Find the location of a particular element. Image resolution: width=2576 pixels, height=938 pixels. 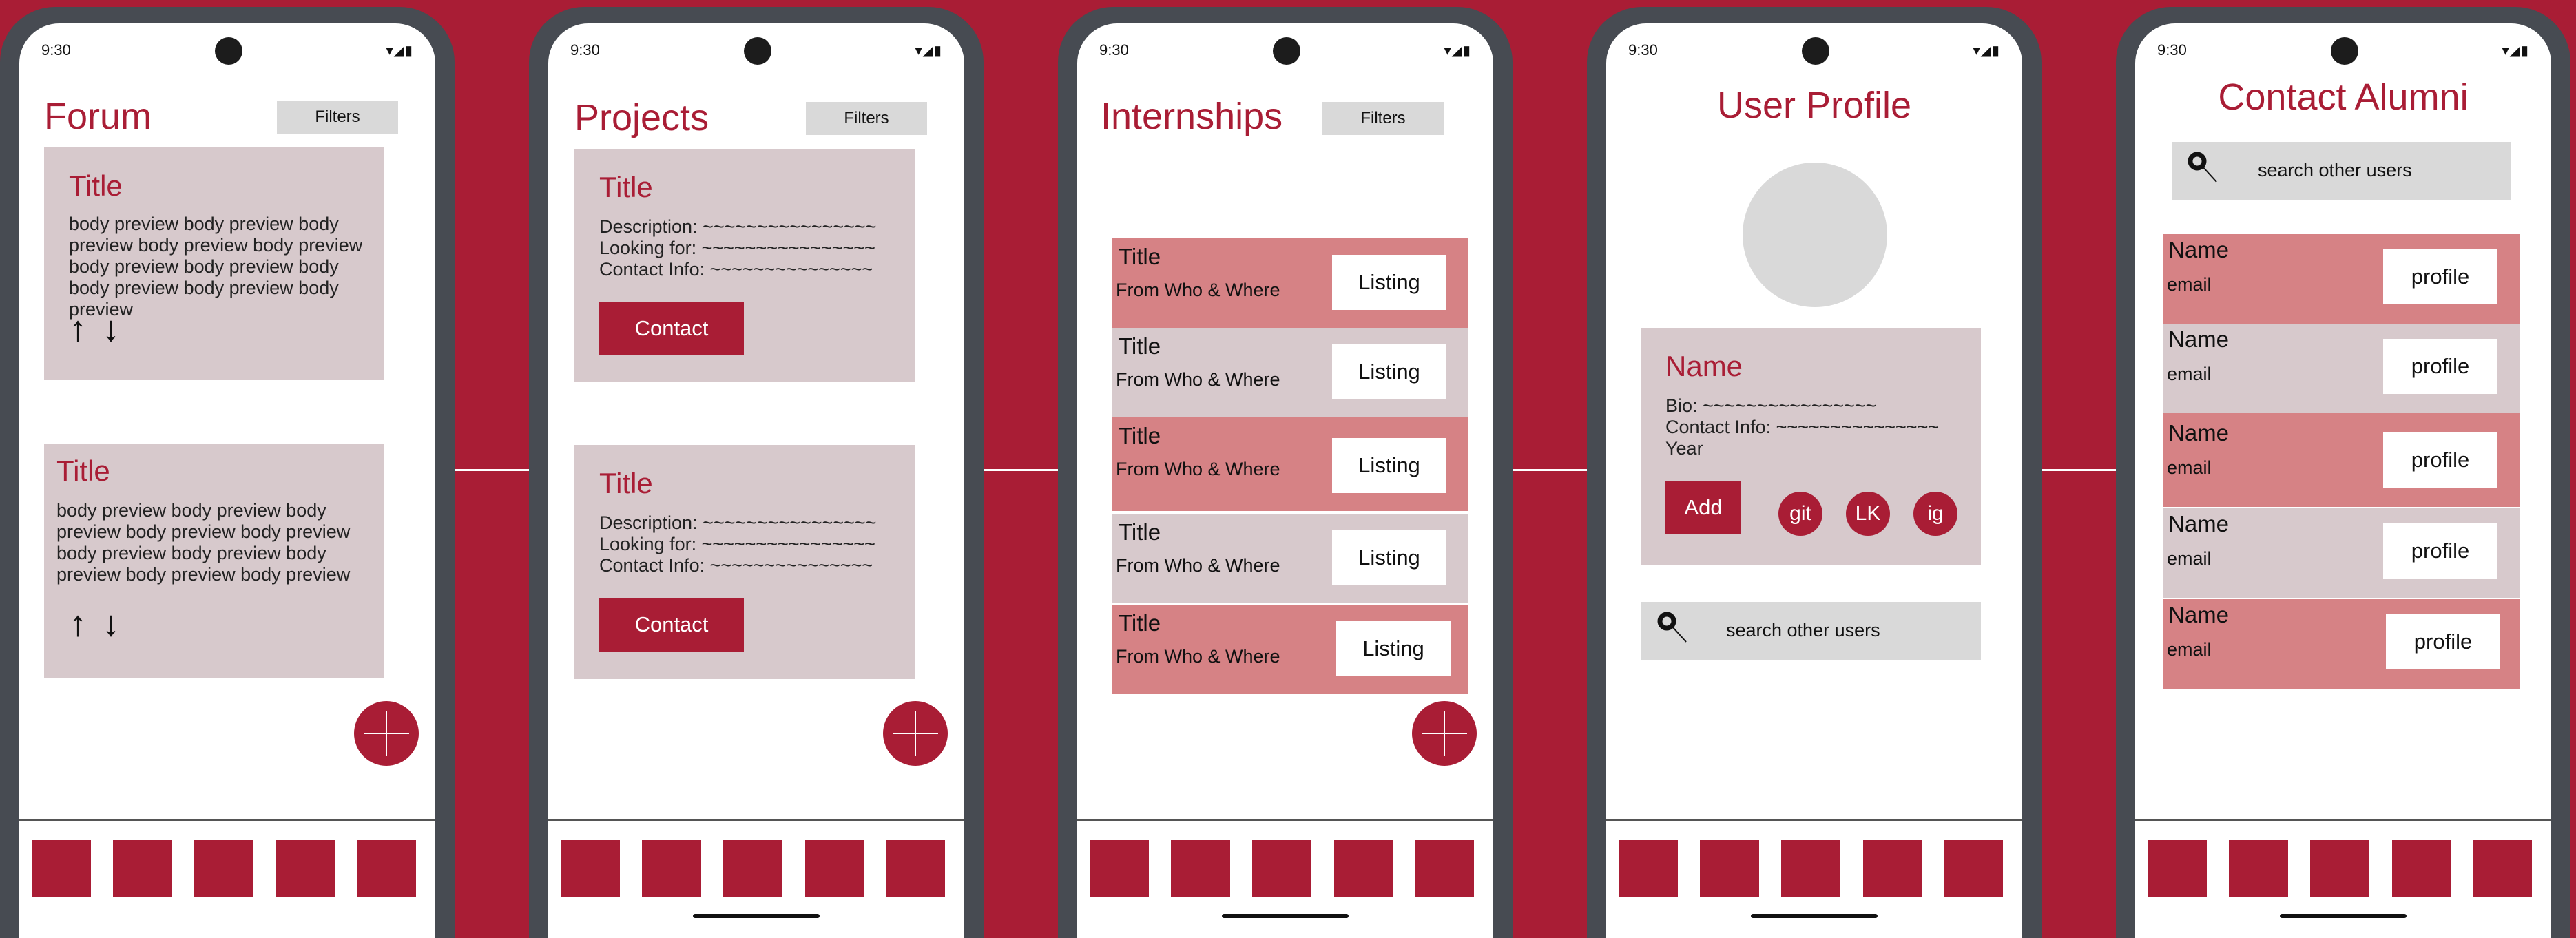

page-title: Projects is located at coordinates (641, 118).